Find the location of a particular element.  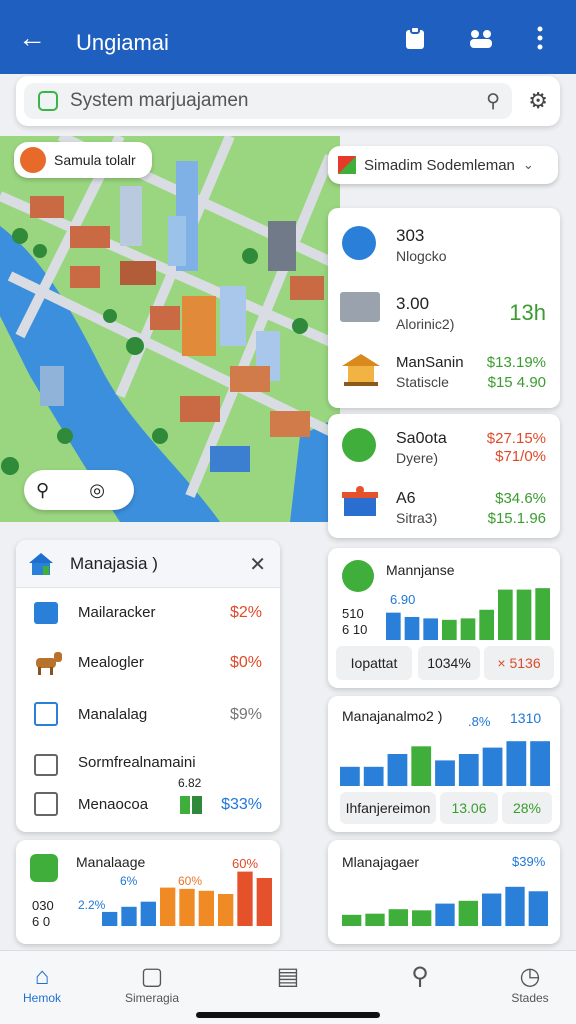

list-item-value: $2% is located at coordinates (245, 612).